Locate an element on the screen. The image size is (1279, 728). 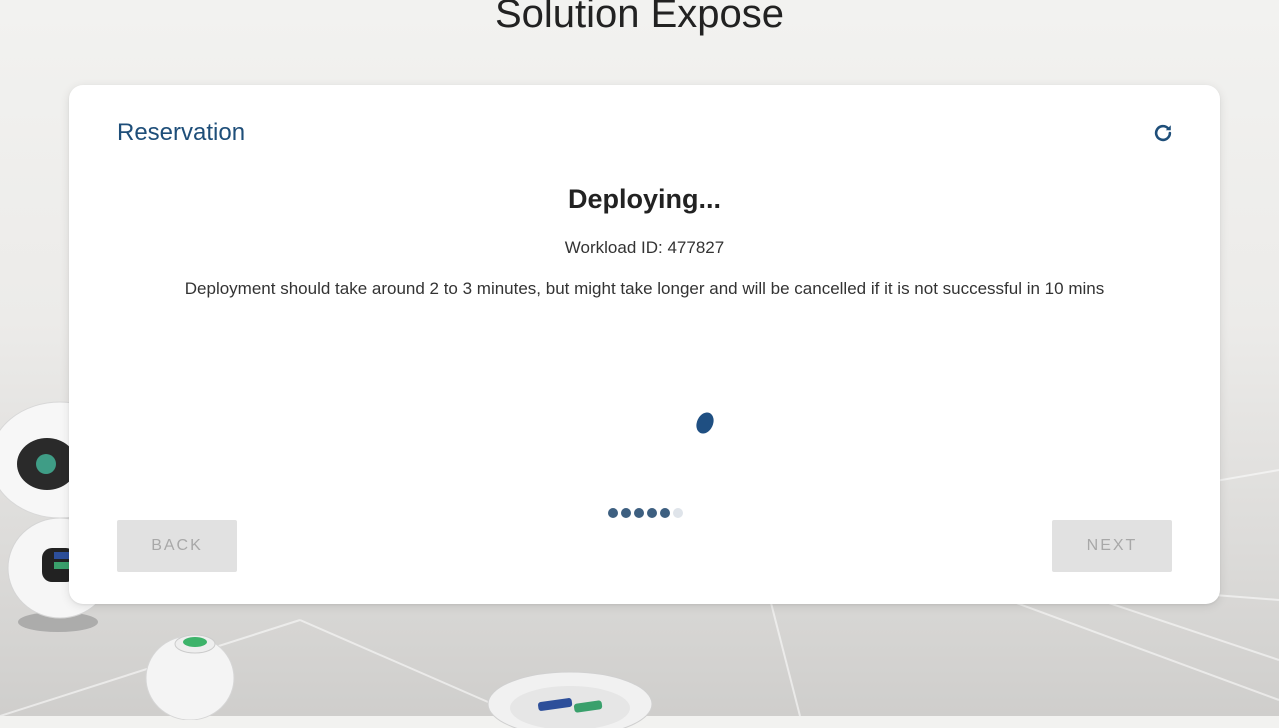
card-title: Reservation is located at coordinates (181, 132).